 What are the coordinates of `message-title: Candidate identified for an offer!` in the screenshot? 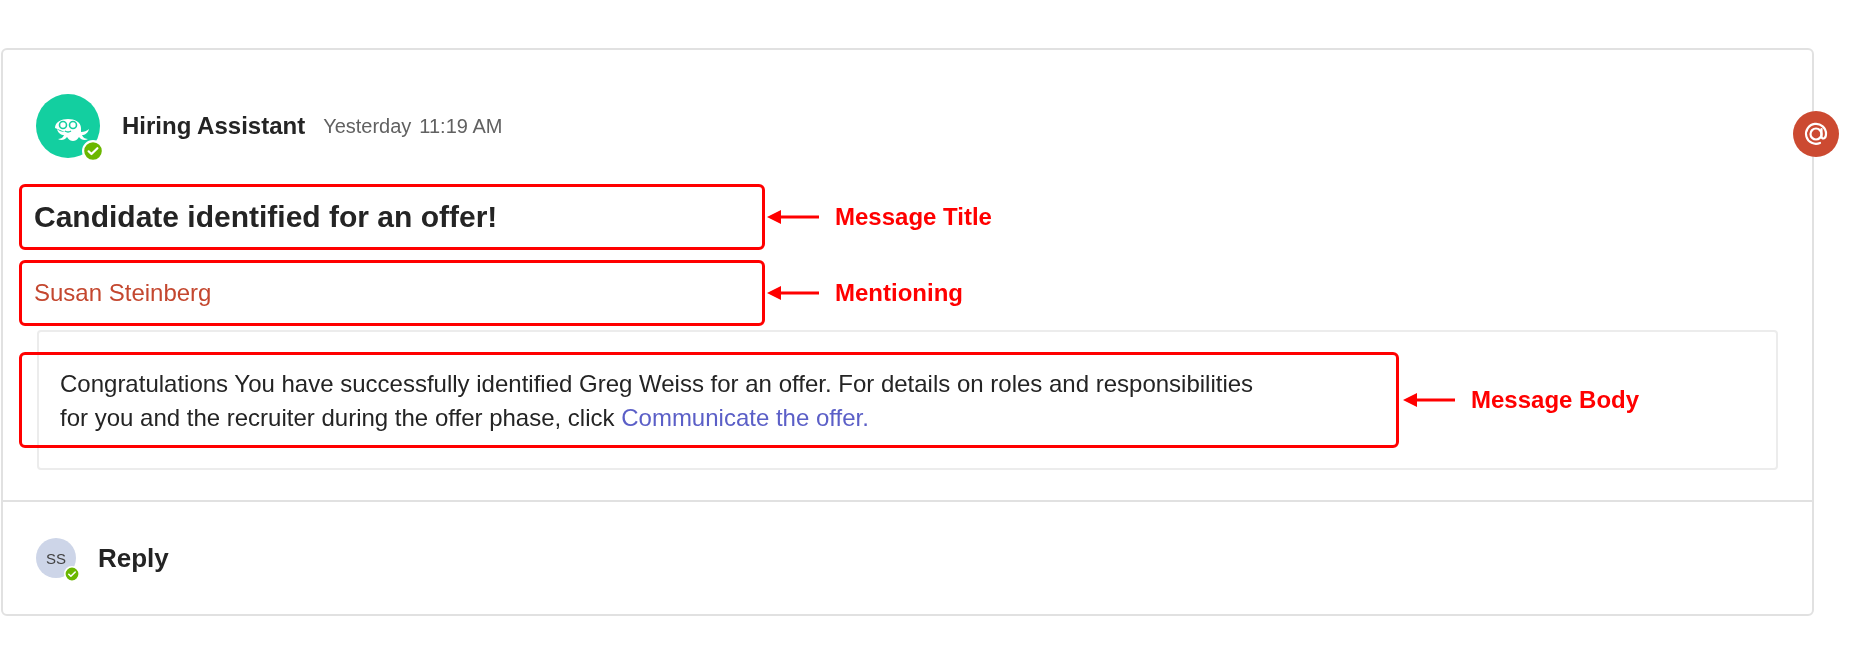 It's located at (266, 217).